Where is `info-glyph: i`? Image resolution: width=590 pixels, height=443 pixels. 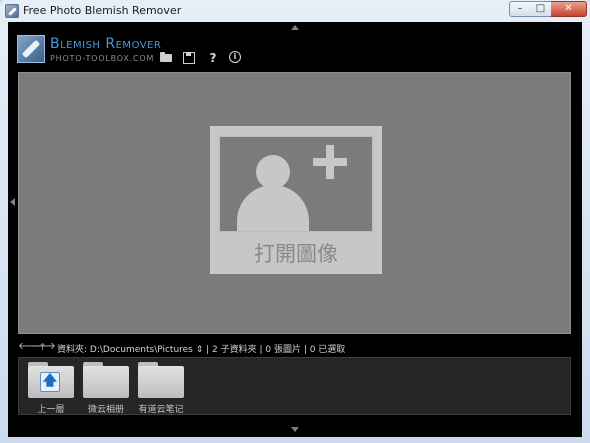
info-glyph: i is located at coordinates (235, 57).